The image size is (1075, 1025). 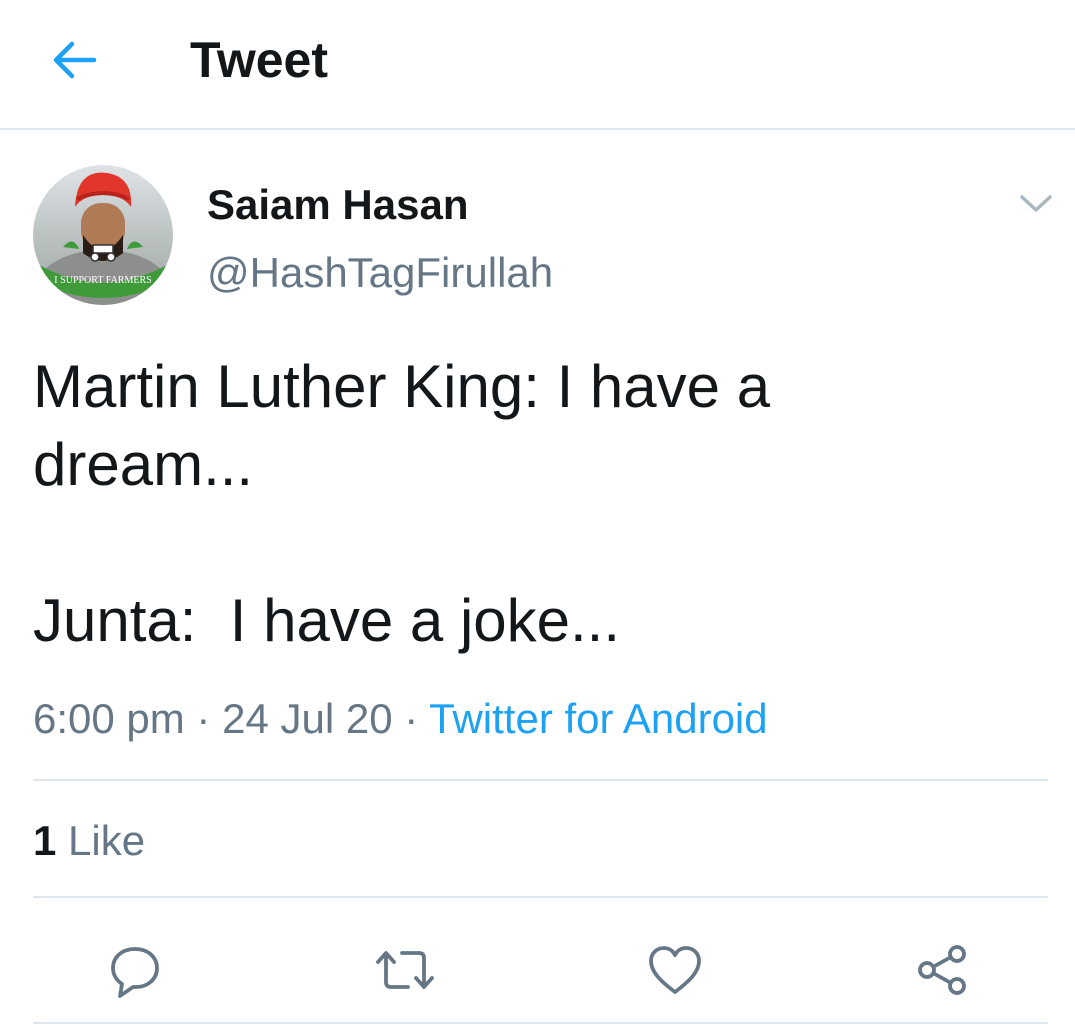 I want to click on chevron-down-icon, so click(x=1036, y=203).